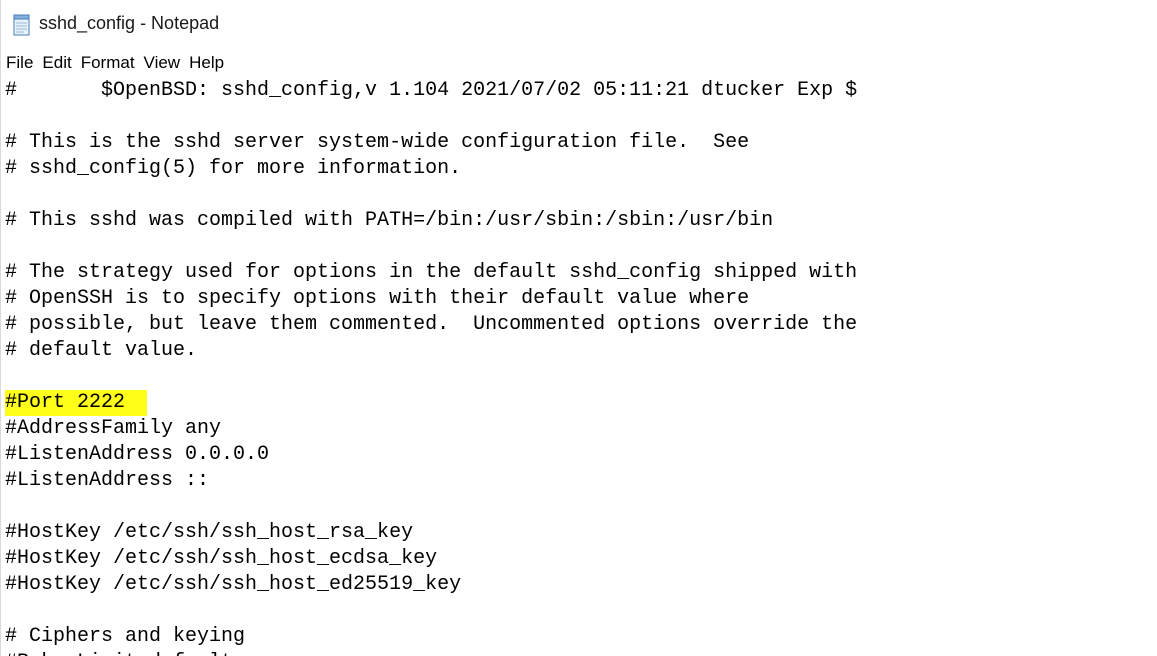 The width and height of the screenshot is (1157, 656). I want to click on editor-line: # Ciphers and keying, so click(125, 636).